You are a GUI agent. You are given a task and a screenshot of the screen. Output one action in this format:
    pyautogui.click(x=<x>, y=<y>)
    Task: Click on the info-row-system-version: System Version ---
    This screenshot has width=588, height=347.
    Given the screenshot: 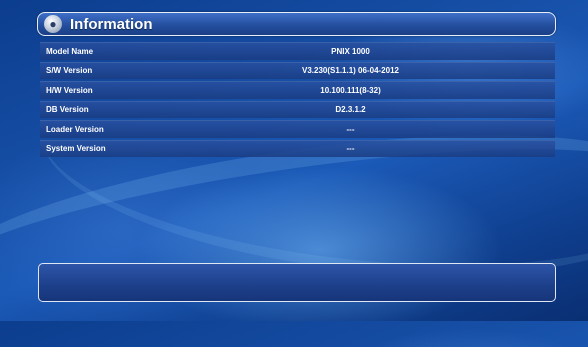 What is the action you would take?
    pyautogui.click(x=297, y=148)
    